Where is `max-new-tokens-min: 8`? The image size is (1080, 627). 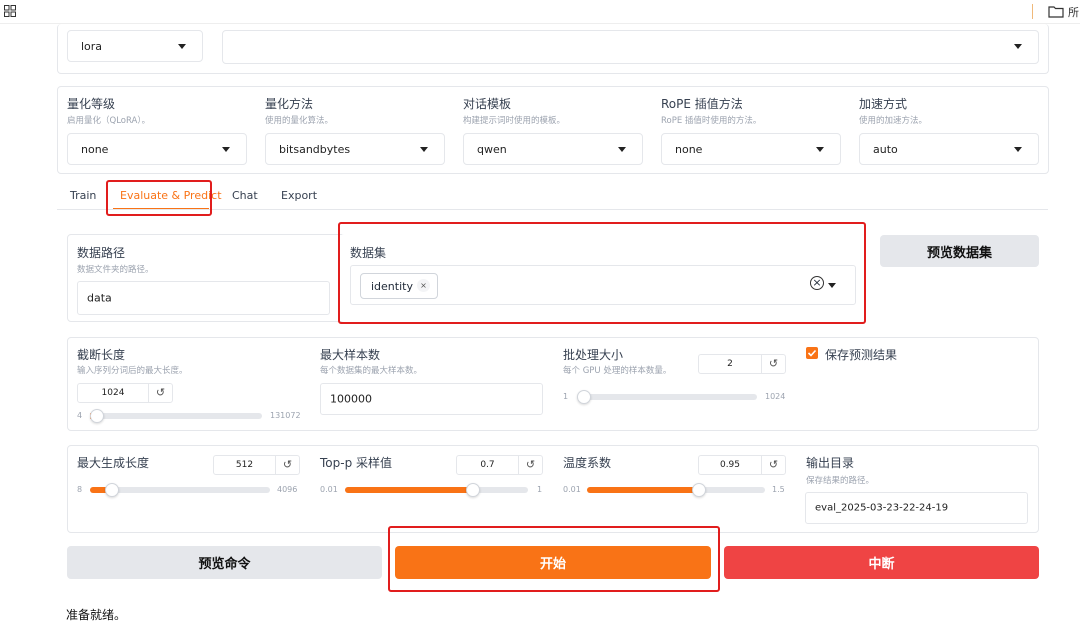 max-new-tokens-min: 8 is located at coordinates (80, 489).